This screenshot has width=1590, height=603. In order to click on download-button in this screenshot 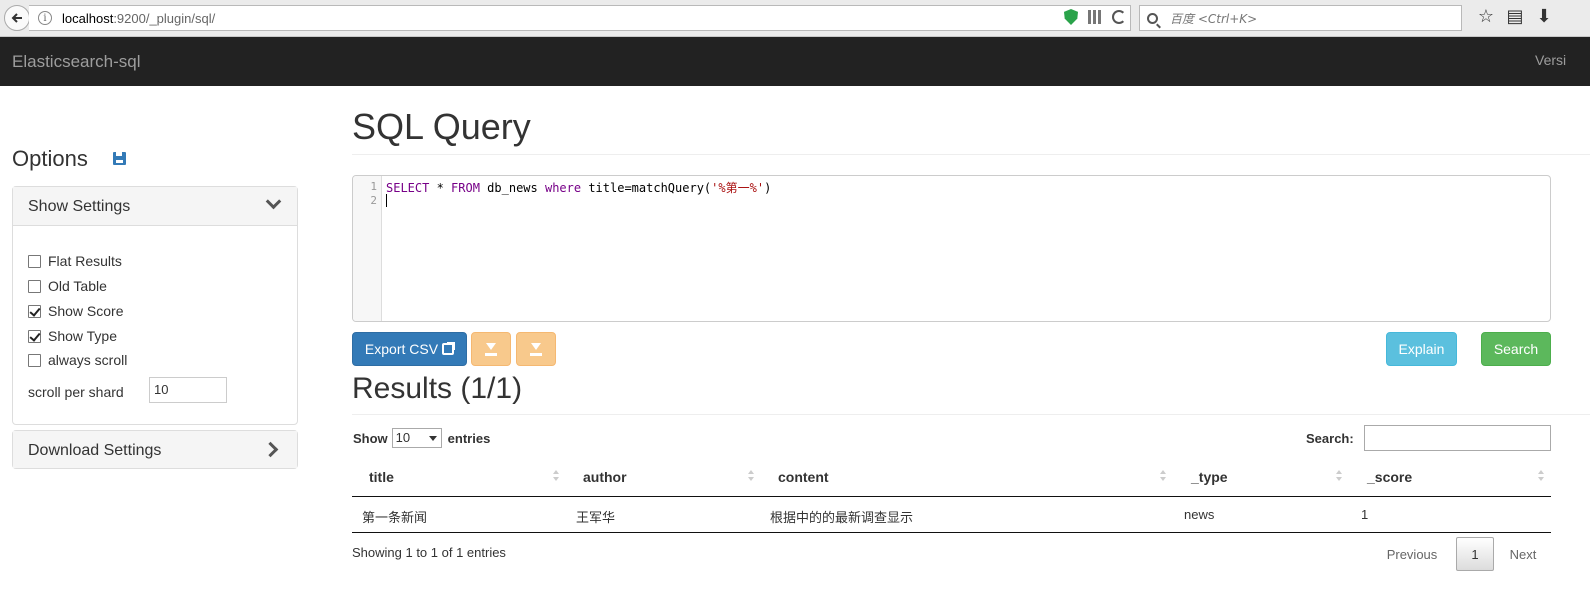, I will do `click(491, 349)`.